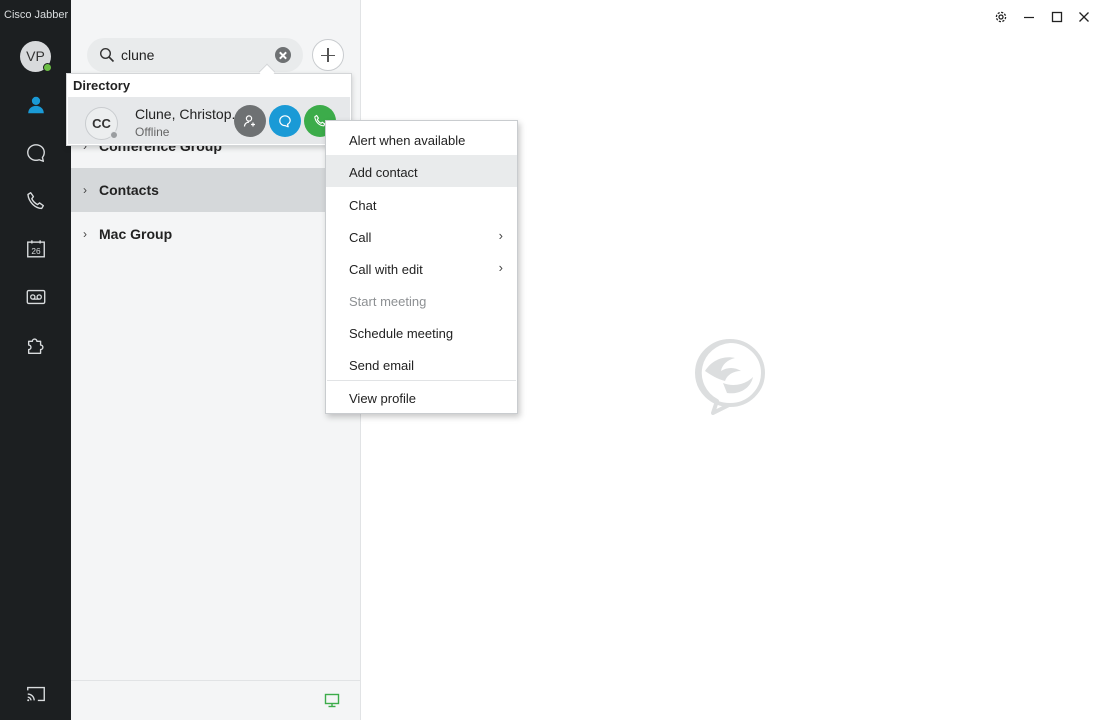 This screenshot has width=1100, height=720. I want to click on chats-icon, so click(36, 153).